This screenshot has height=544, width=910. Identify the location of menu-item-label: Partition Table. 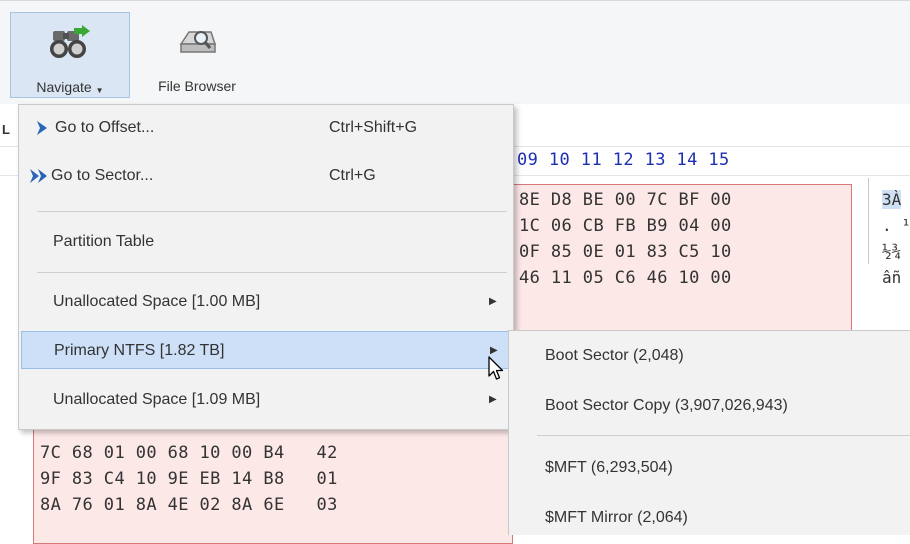
(104, 241).